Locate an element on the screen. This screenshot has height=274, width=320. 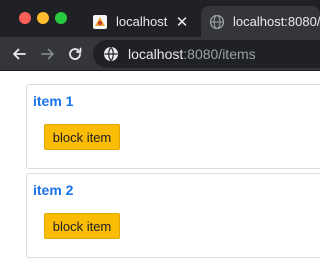
tab-label: localhost:8080/items is located at coordinates (276, 21).